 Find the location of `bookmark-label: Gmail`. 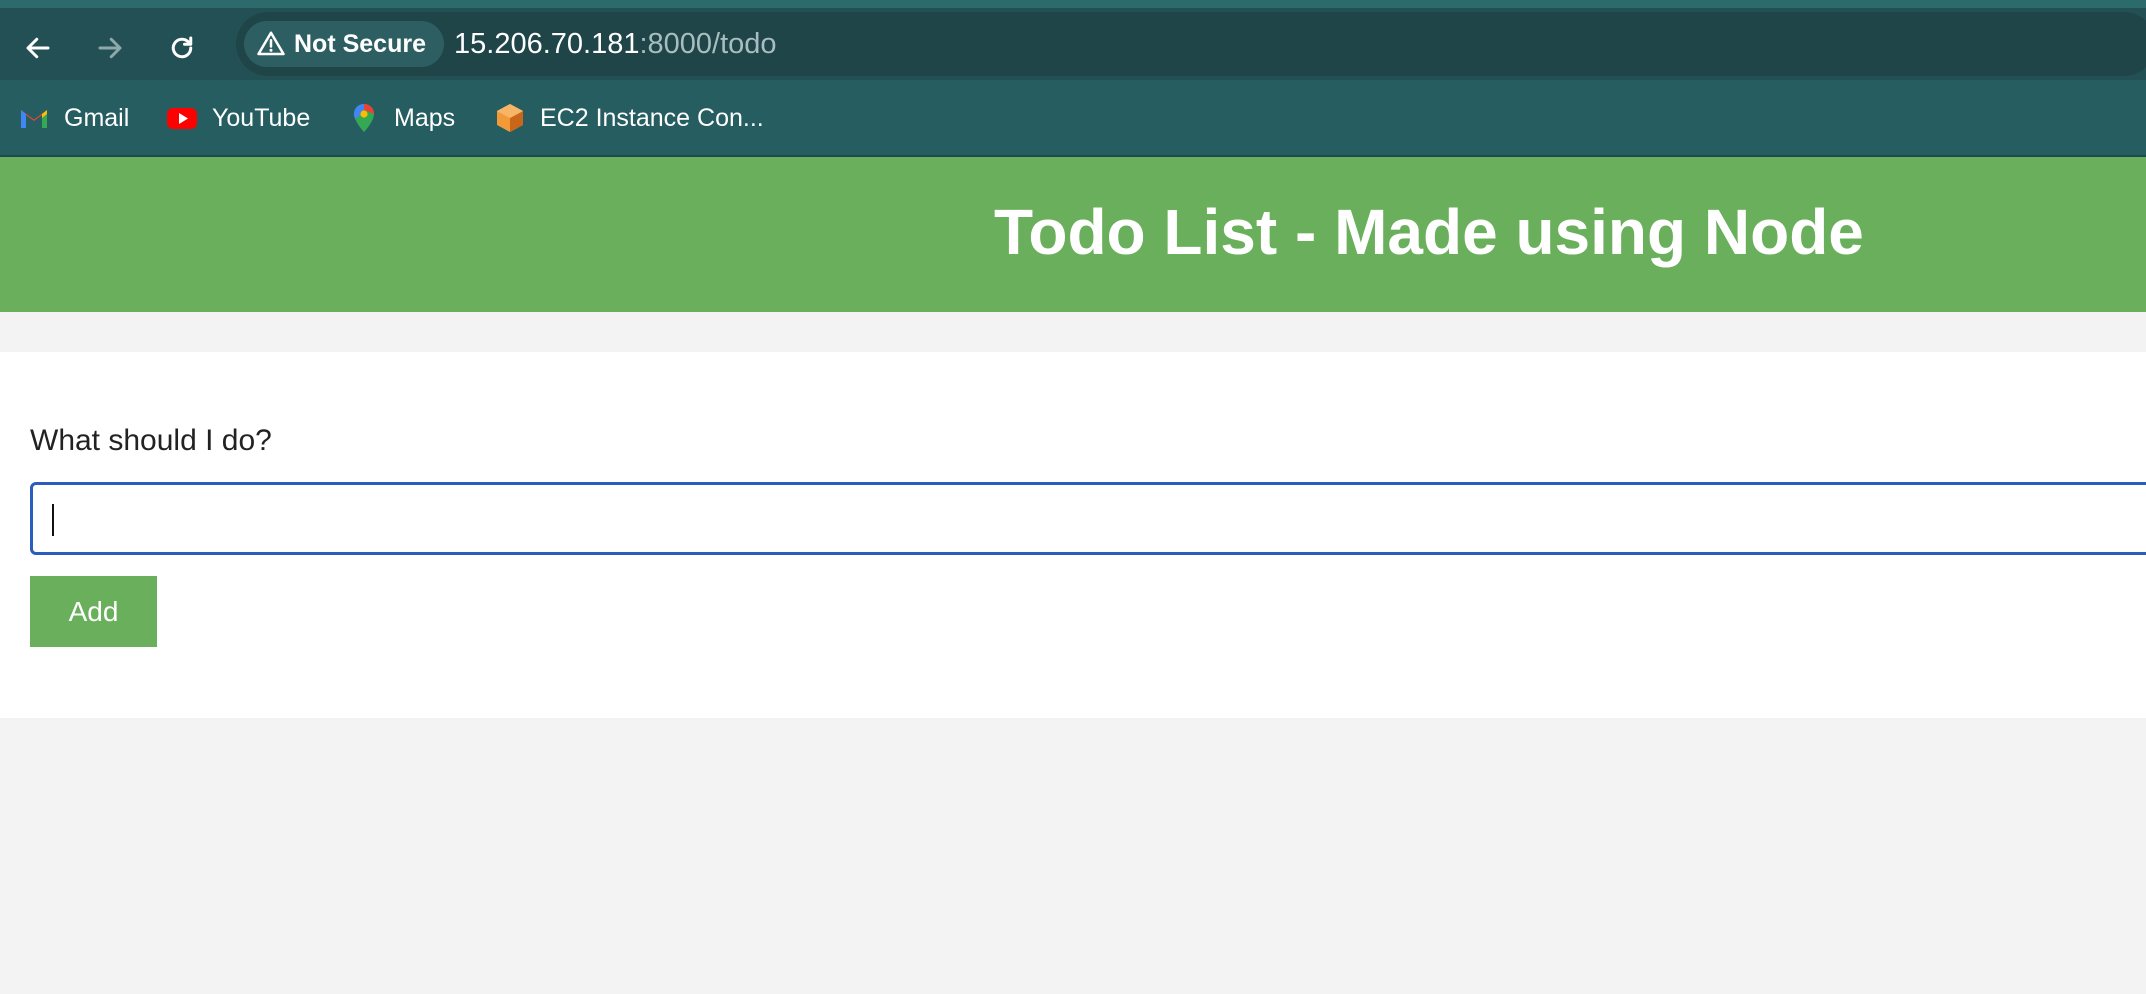

bookmark-label: Gmail is located at coordinates (97, 117).